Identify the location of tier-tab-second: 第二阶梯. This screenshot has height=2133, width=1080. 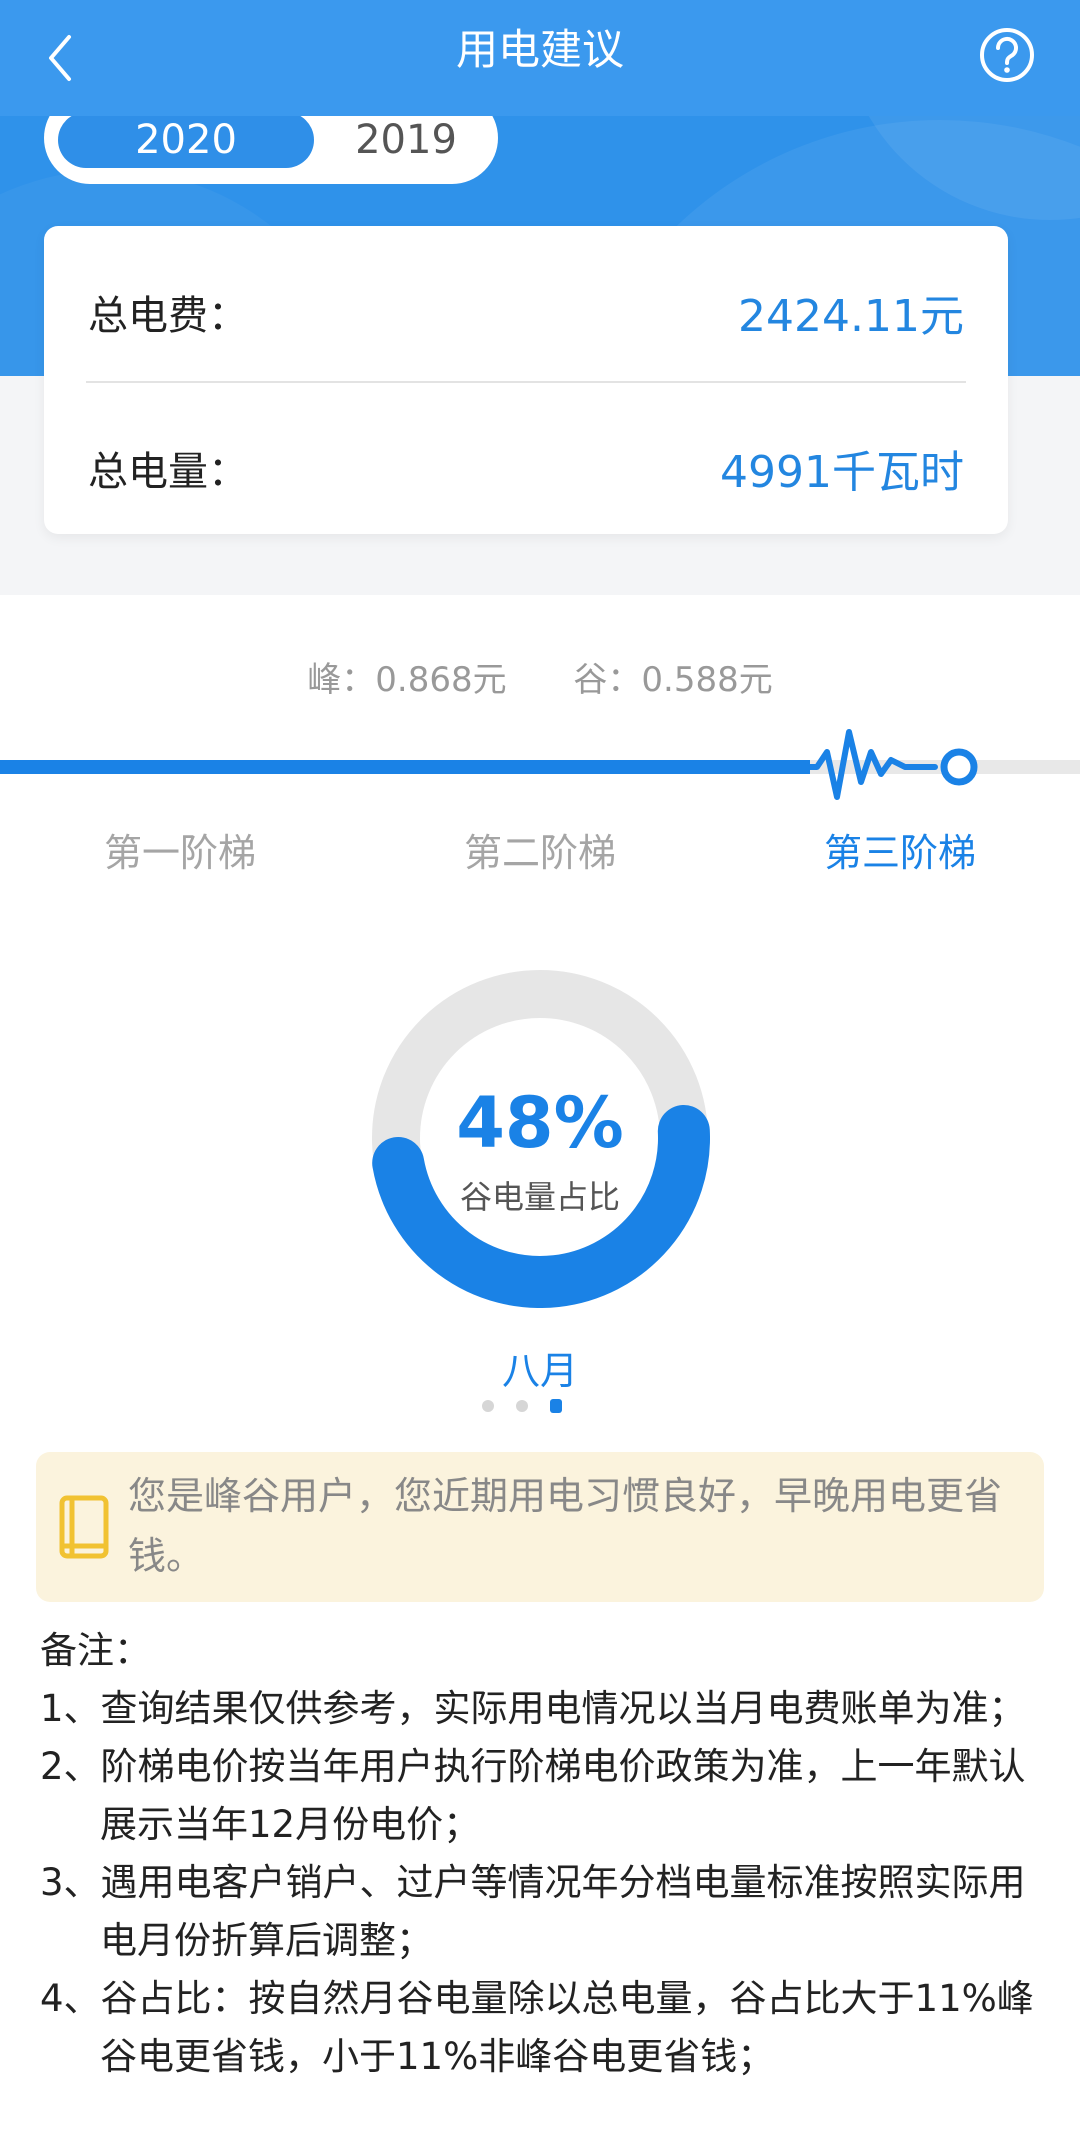
(540, 849).